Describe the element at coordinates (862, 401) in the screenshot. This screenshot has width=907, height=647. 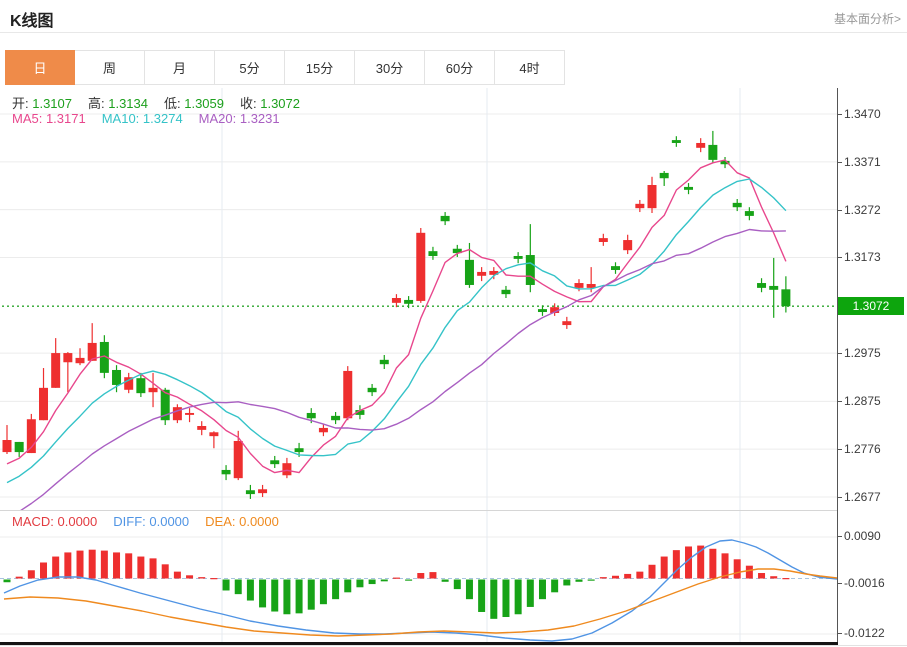
I see `price-axis-label: 1.2875` at that location.